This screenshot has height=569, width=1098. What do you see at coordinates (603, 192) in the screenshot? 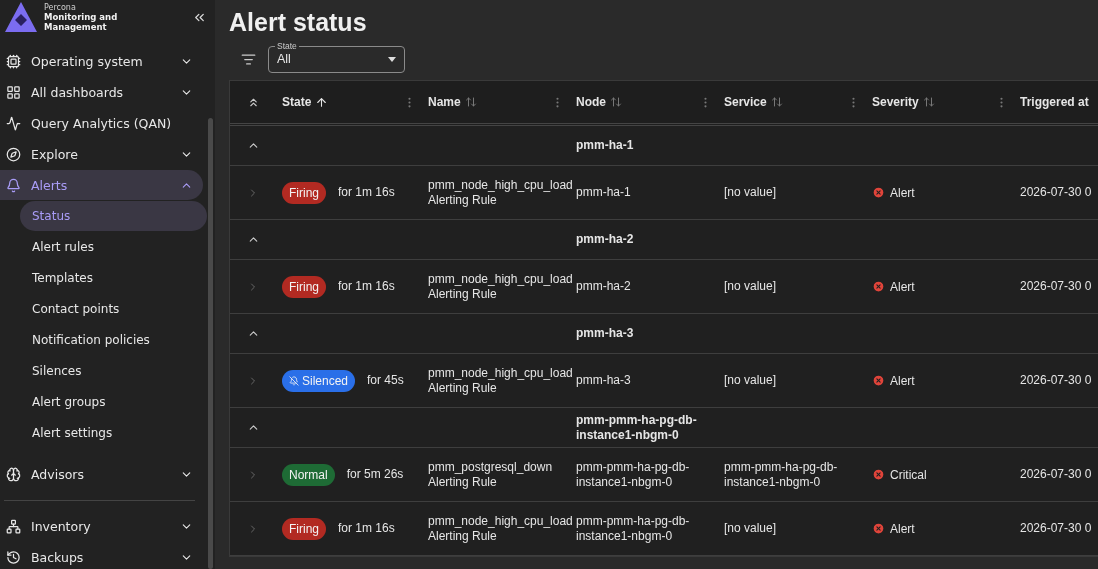
I see `node-cell-text: pmm-ha-1` at bounding box center [603, 192].